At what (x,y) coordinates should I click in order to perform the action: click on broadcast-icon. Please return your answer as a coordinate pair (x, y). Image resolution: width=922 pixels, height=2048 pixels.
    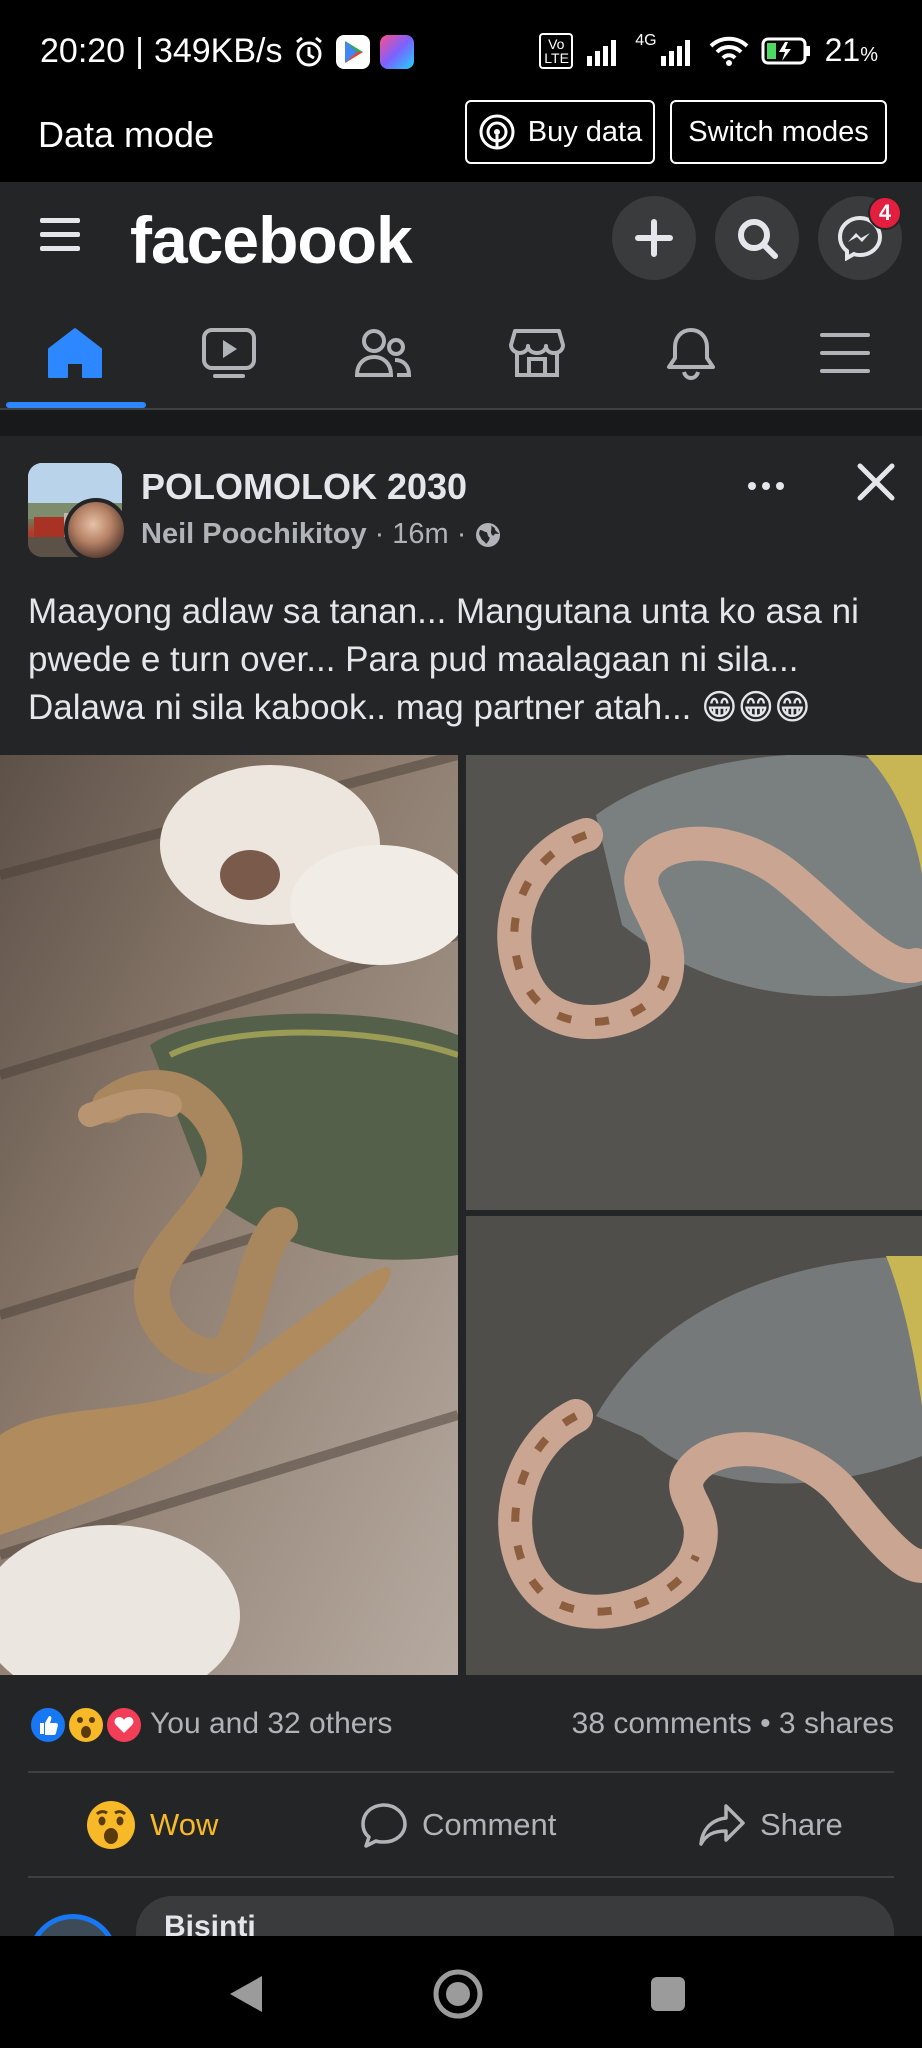
    Looking at the image, I should click on (497, 132).